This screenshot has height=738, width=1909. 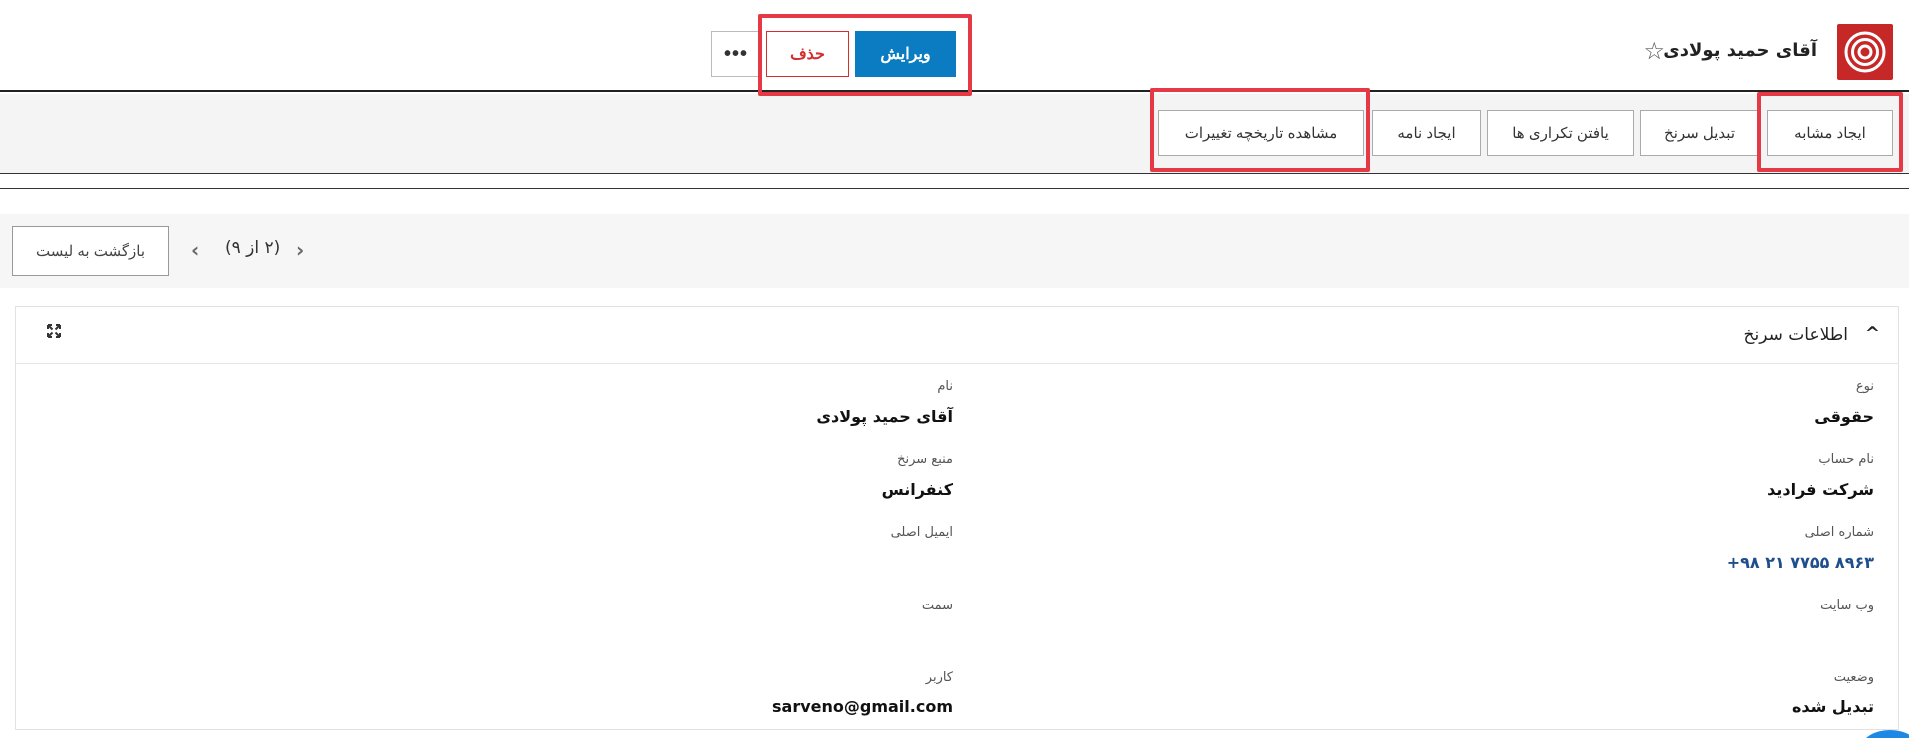 I want to click on back-to-list-button: بازگشت به لیست, so click(x=90, y=251).